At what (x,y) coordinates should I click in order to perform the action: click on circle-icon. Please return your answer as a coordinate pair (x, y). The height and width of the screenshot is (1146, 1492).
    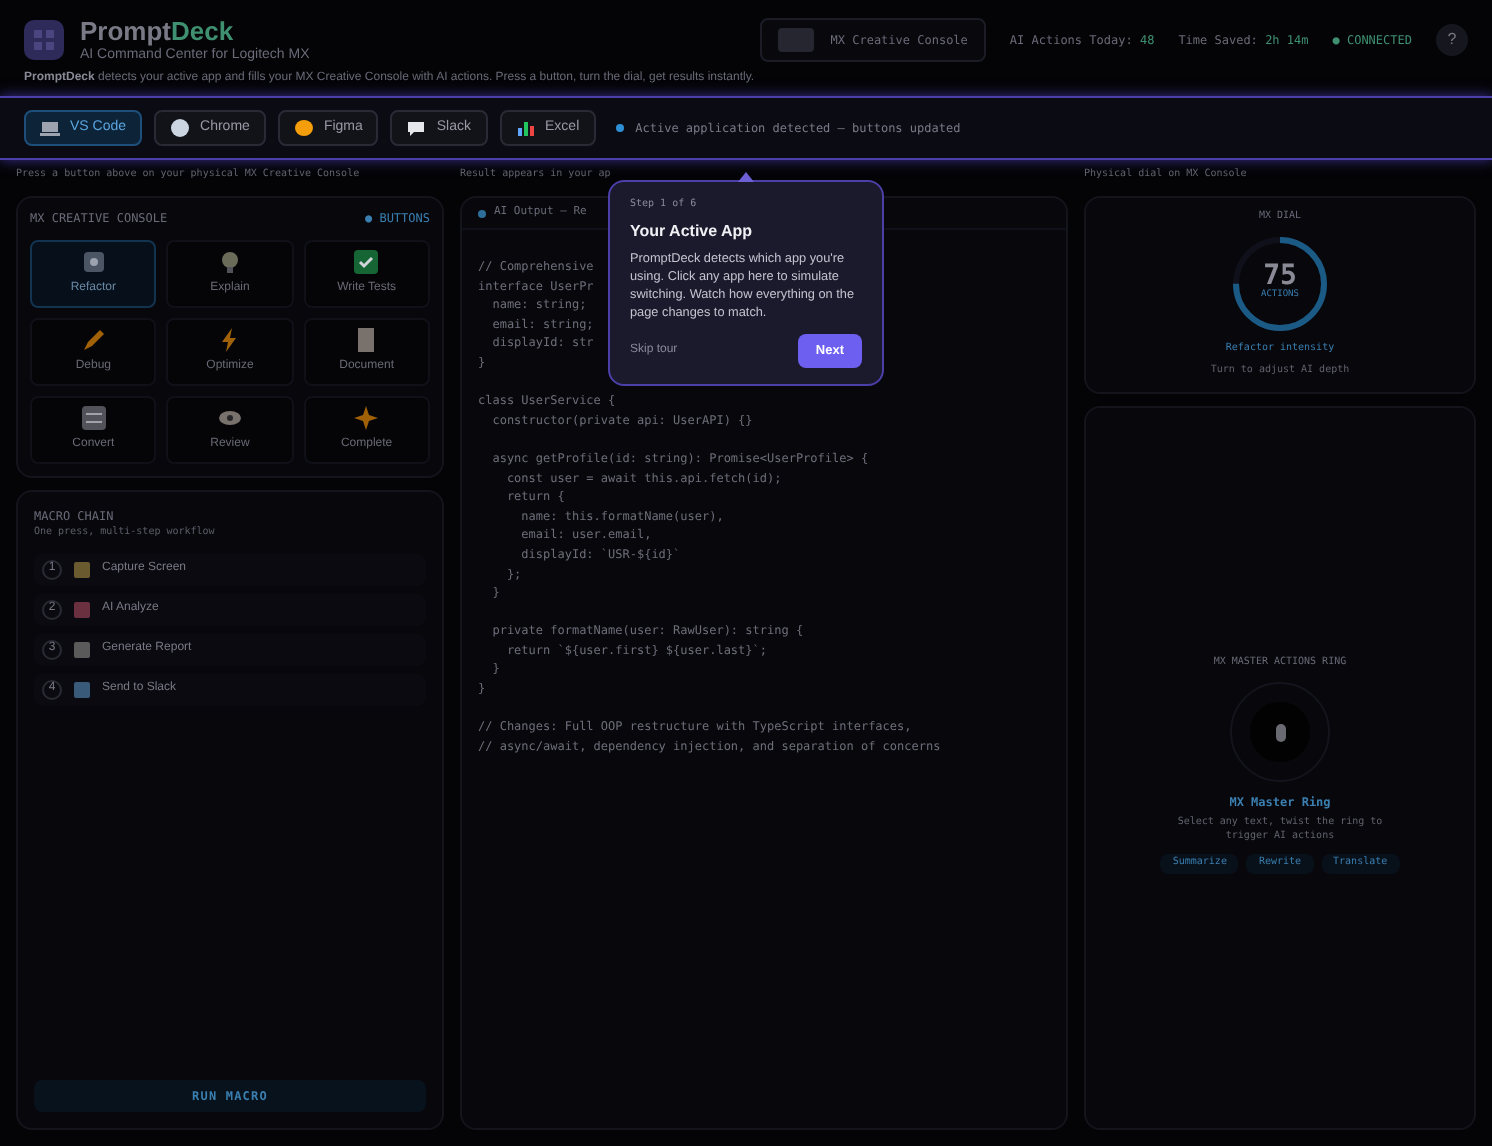
    Looking at the image, I should click on (180, 128).